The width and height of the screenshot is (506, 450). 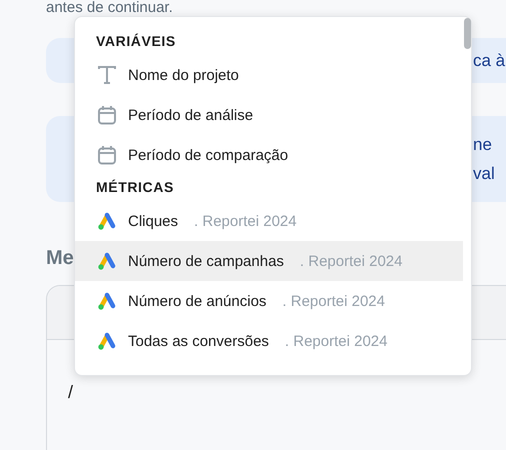 I want to click on notice-text: ca à, so click(x=489, y=61).